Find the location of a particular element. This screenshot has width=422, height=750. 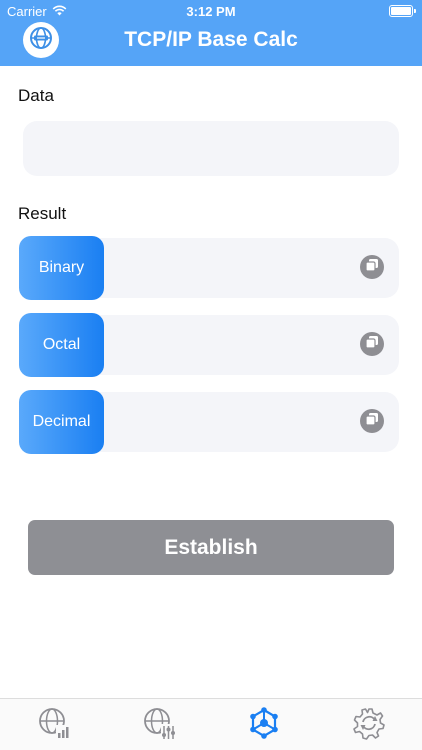

page-title: TCP/IP Base Calc is located at coordinates (211, 39).